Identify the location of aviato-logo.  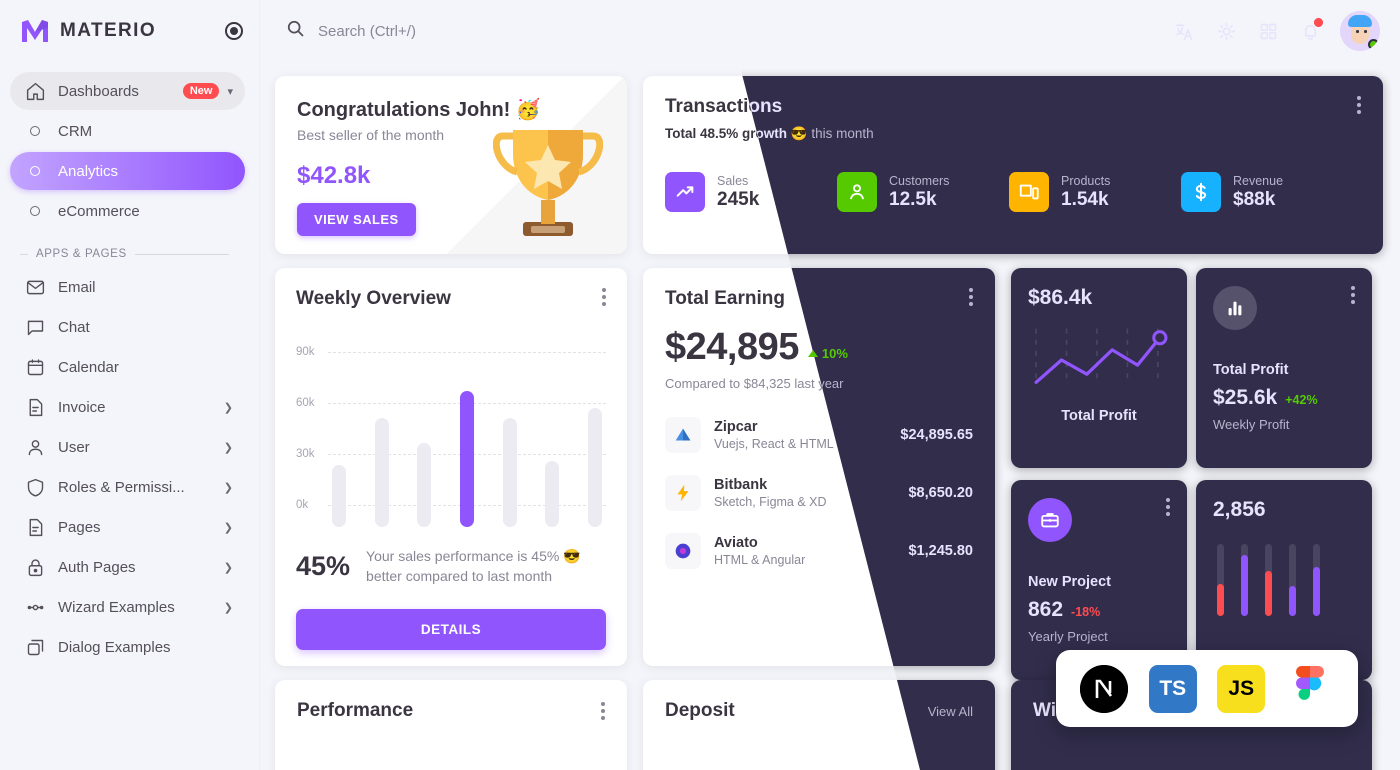
(683, 551).